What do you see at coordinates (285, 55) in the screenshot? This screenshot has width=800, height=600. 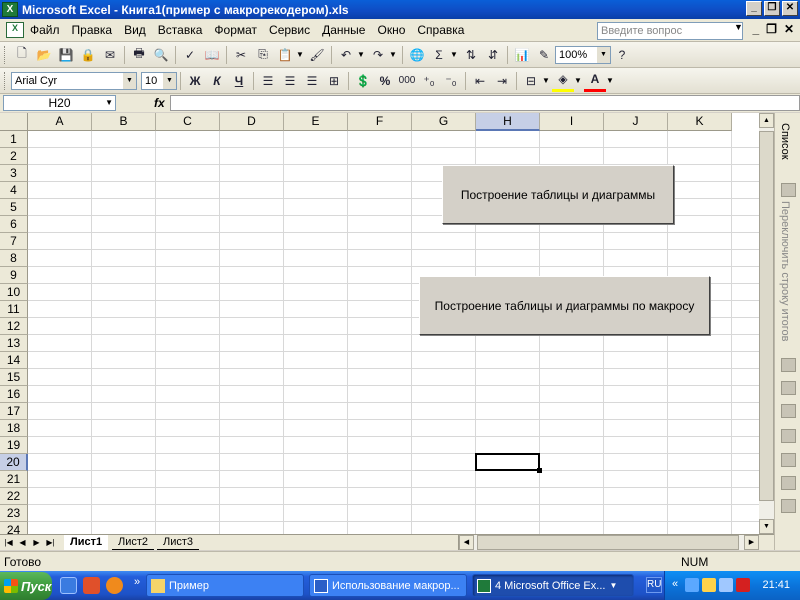 I see `paste-icon: 📋` at bounding box center [285, 55].